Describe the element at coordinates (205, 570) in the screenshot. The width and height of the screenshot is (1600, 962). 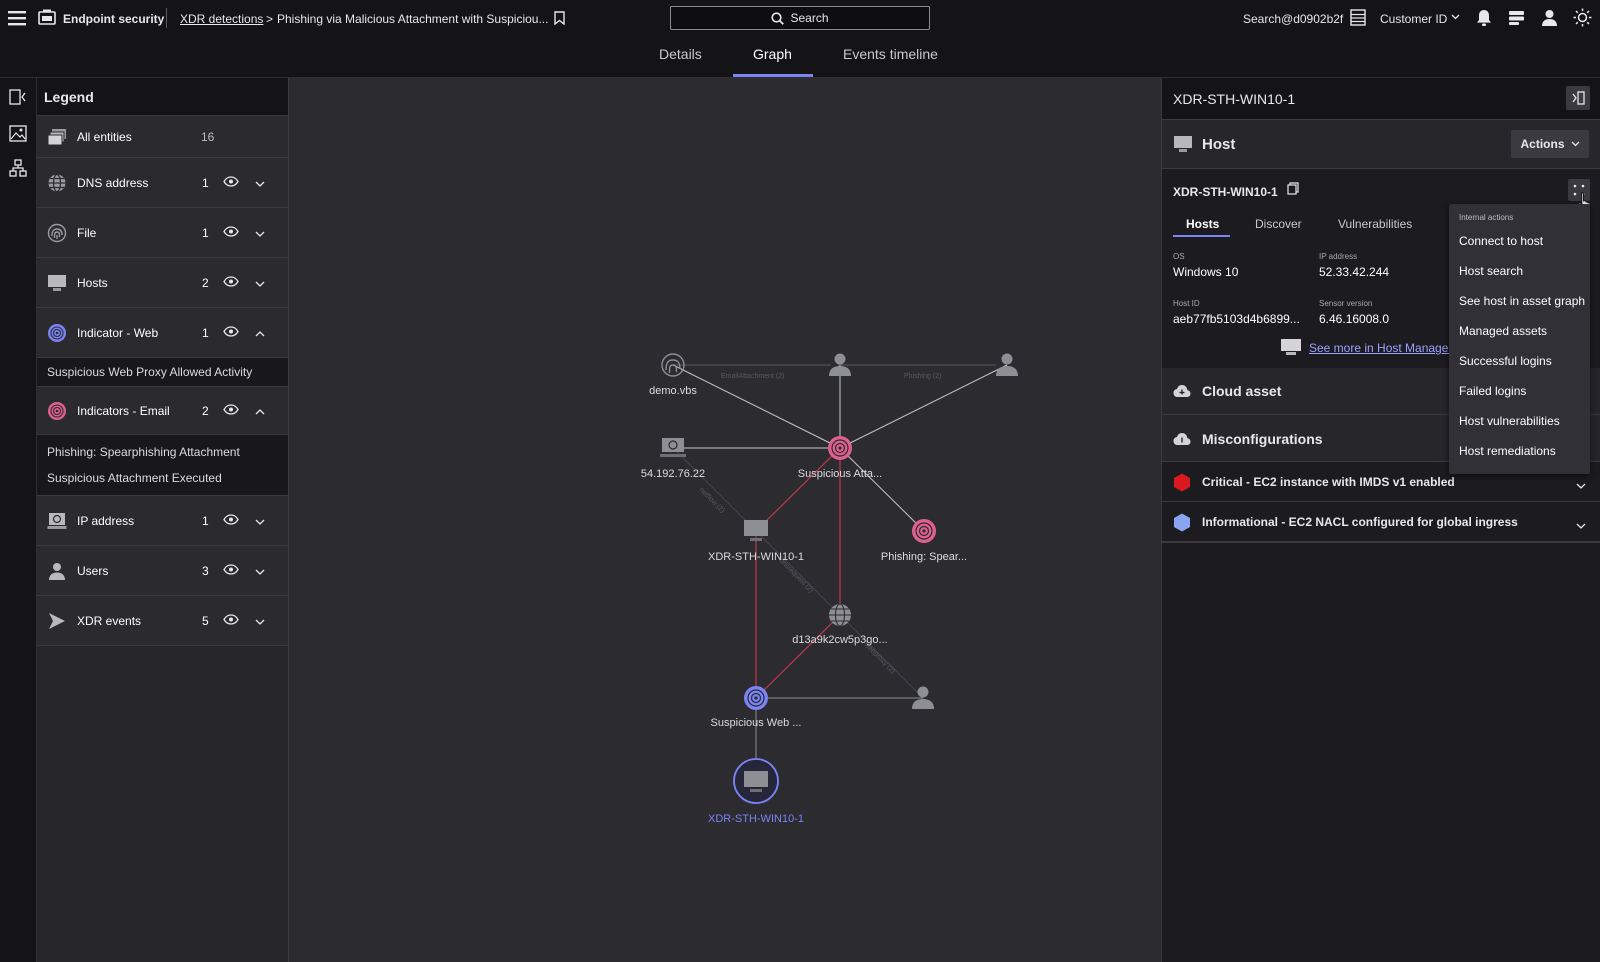
I see `legend-item-count: 3` at that location.